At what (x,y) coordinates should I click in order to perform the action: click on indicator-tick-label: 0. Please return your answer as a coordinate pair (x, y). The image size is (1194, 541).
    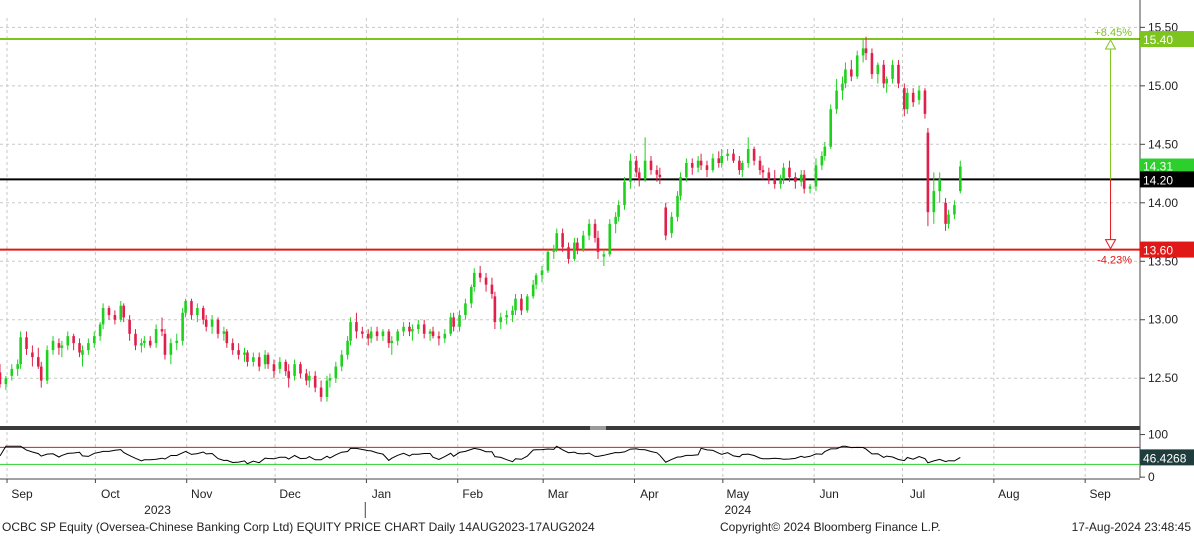
    Looking at the image, I should click on (1151, 477).